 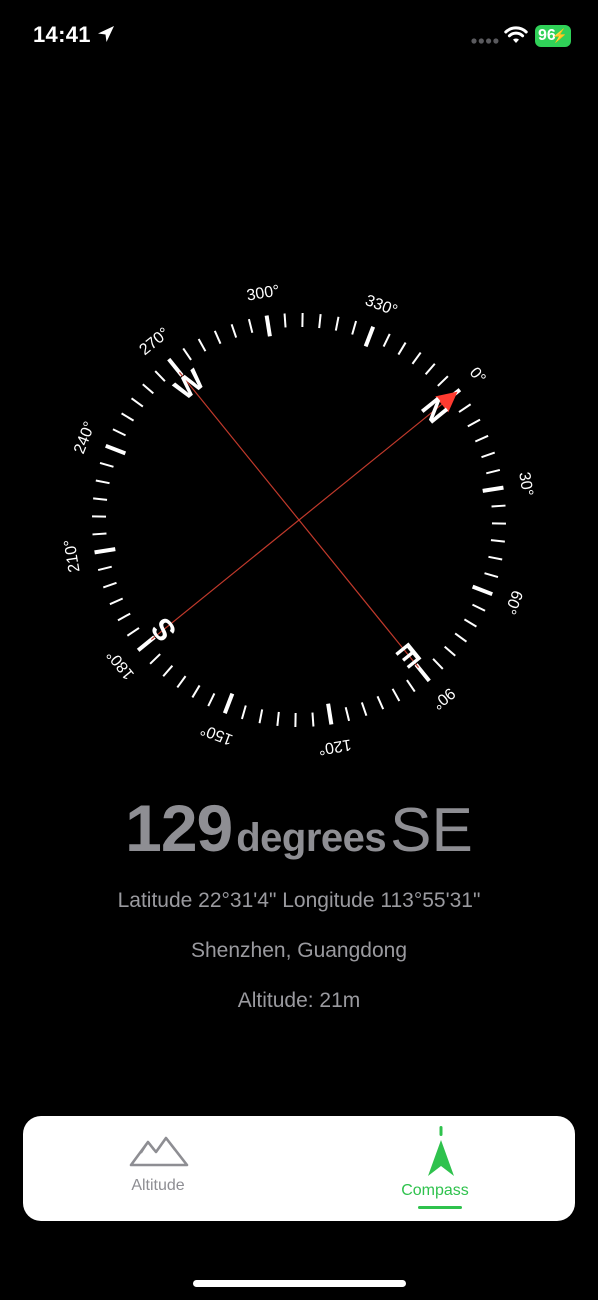 I want to click on tab-compass: Compass, so click(x=437, y=1168).